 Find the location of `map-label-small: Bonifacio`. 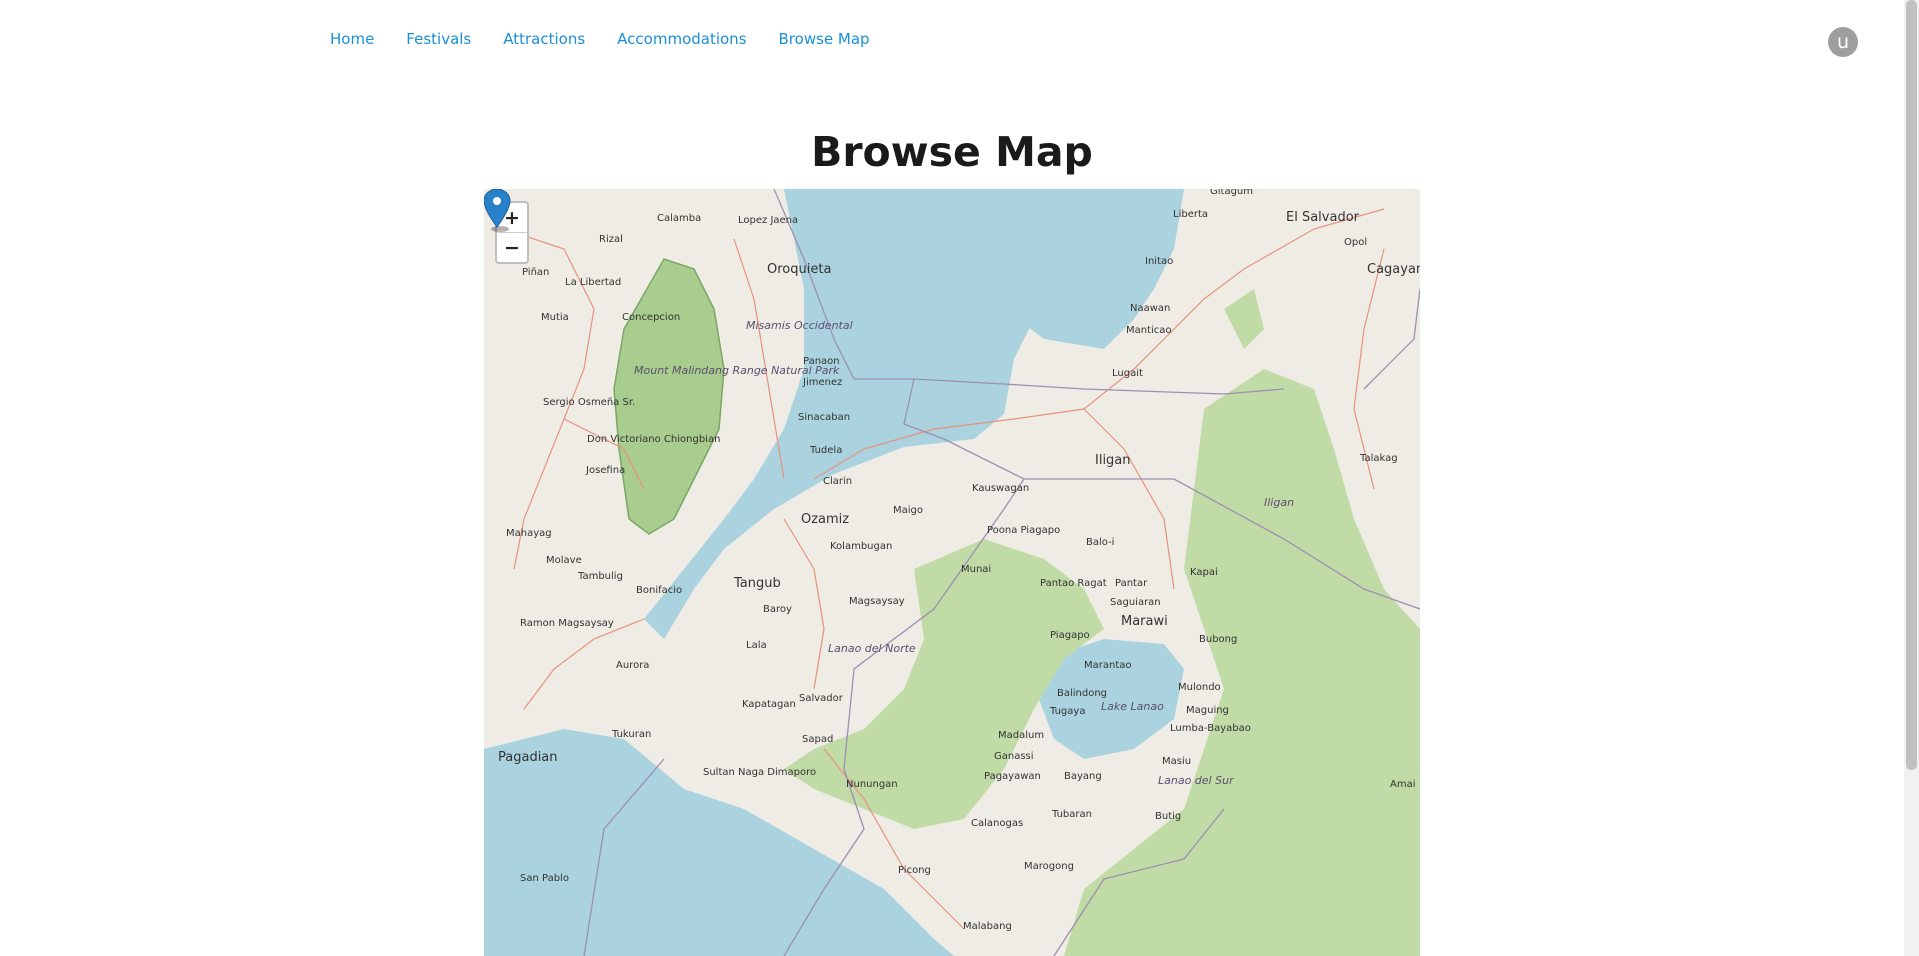

map-label-small: Bonifacio is located at coordinates (659, 590).